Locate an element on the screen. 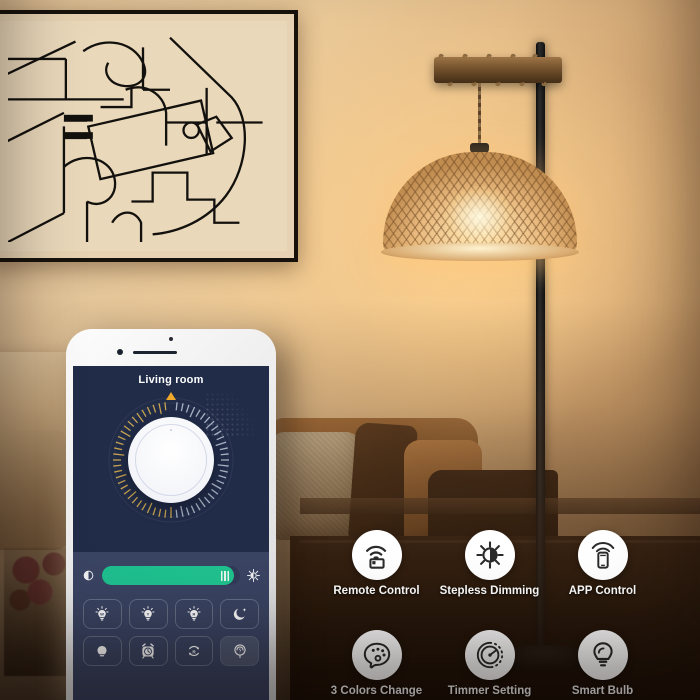  preset-rgb-bulb: R is located at coordinates (194, 614).